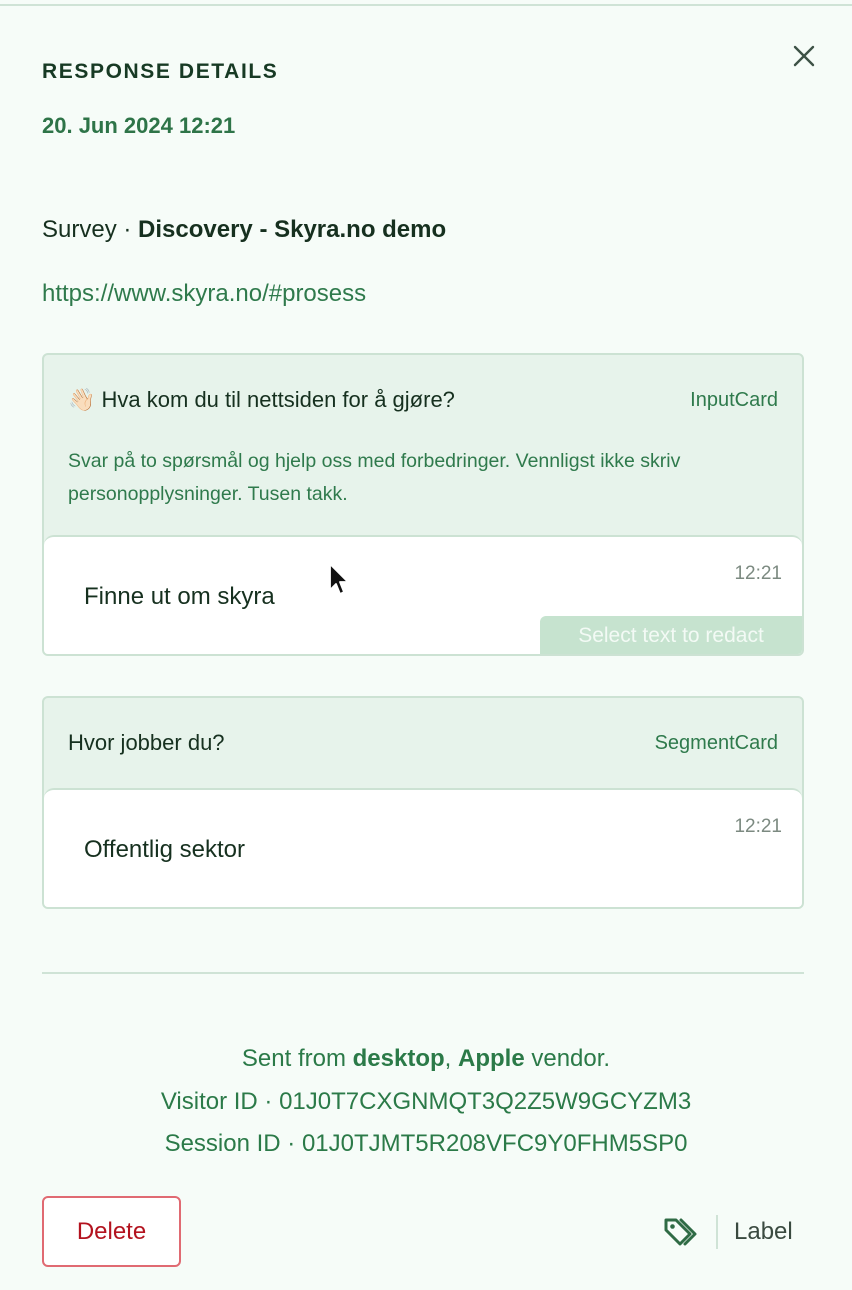 This screenshot has width=852, height=1290. Describe the element at coordinates (111, 1231) in the screenshot. I see `delete-button: Delete` at that location.